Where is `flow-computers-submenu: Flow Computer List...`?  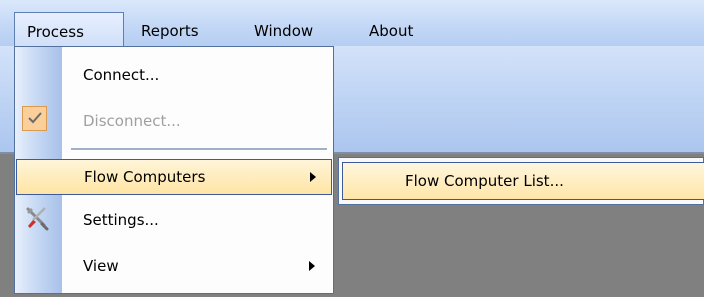 flow-computers-submenu: Flow Computer List... is located at coordinates (521, 181).